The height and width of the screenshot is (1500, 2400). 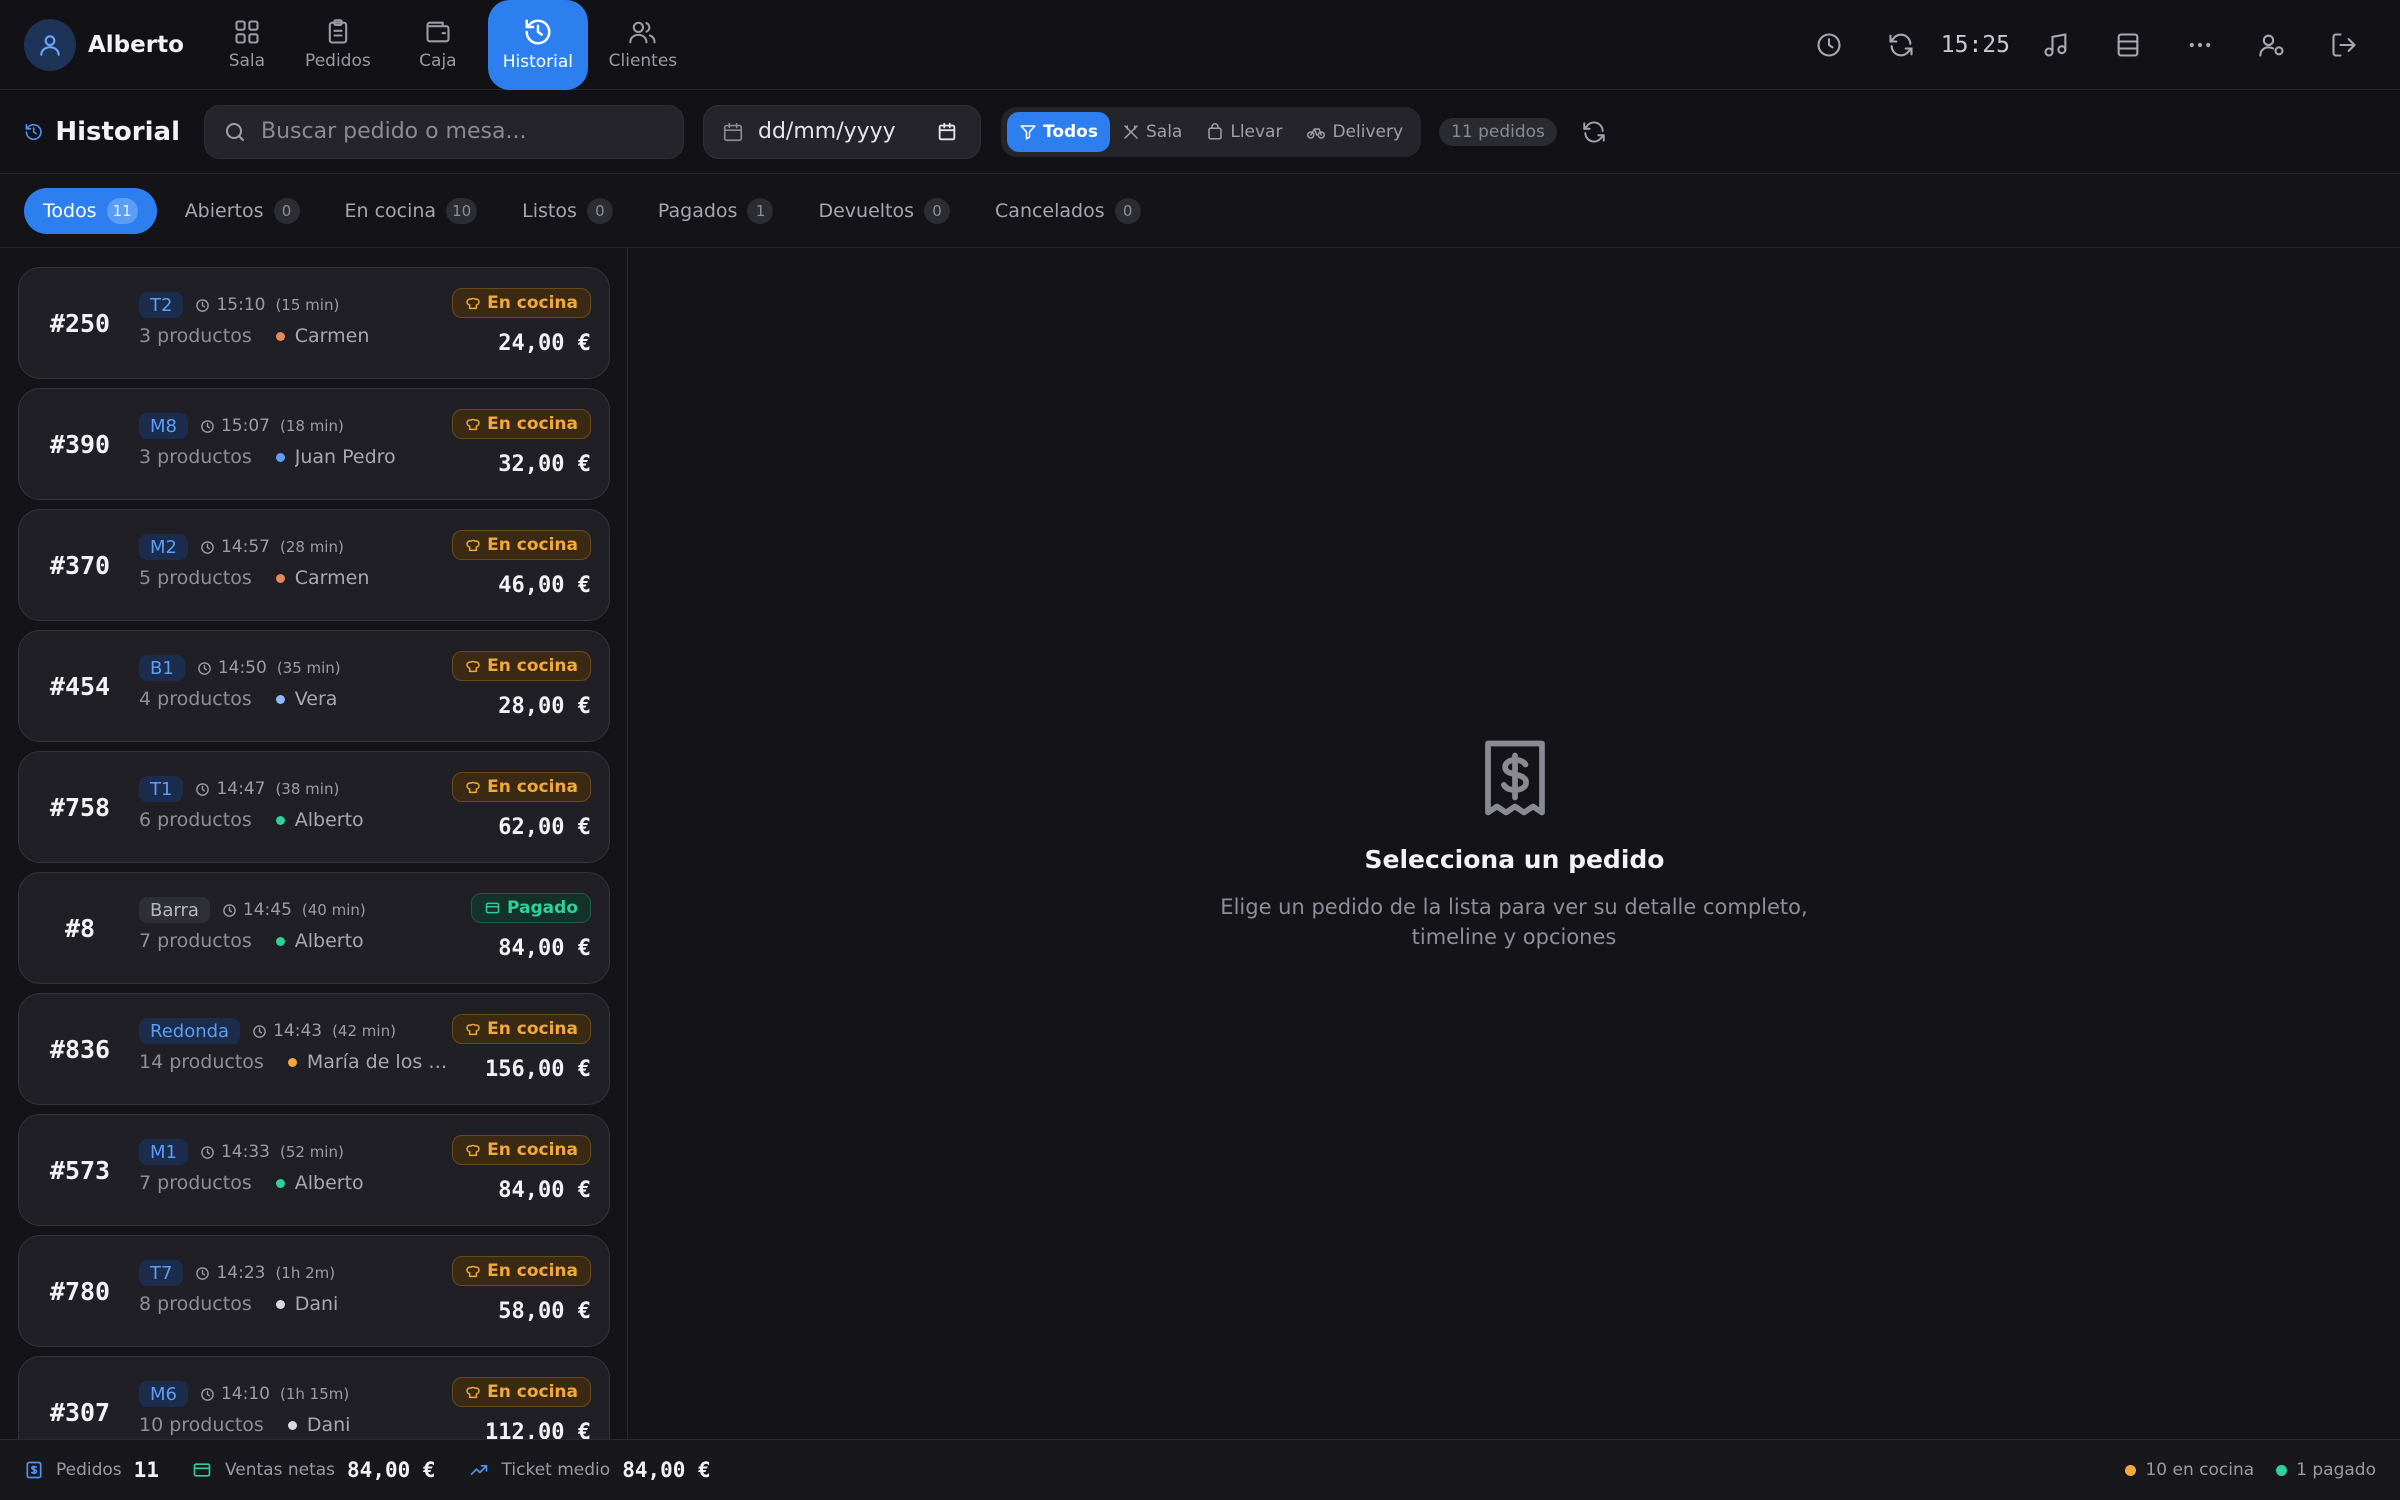 I want to click on list-box-icon, so click(x=2128, y=44).